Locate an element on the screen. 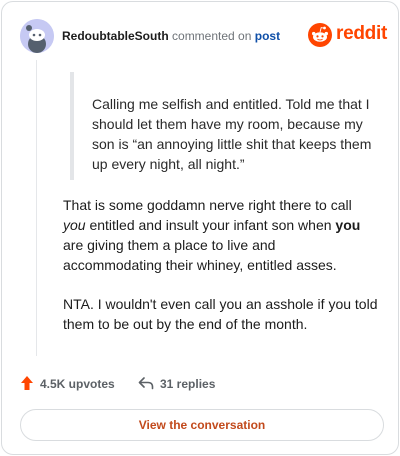  action-text: commented on is located at coordinates (212, 36).